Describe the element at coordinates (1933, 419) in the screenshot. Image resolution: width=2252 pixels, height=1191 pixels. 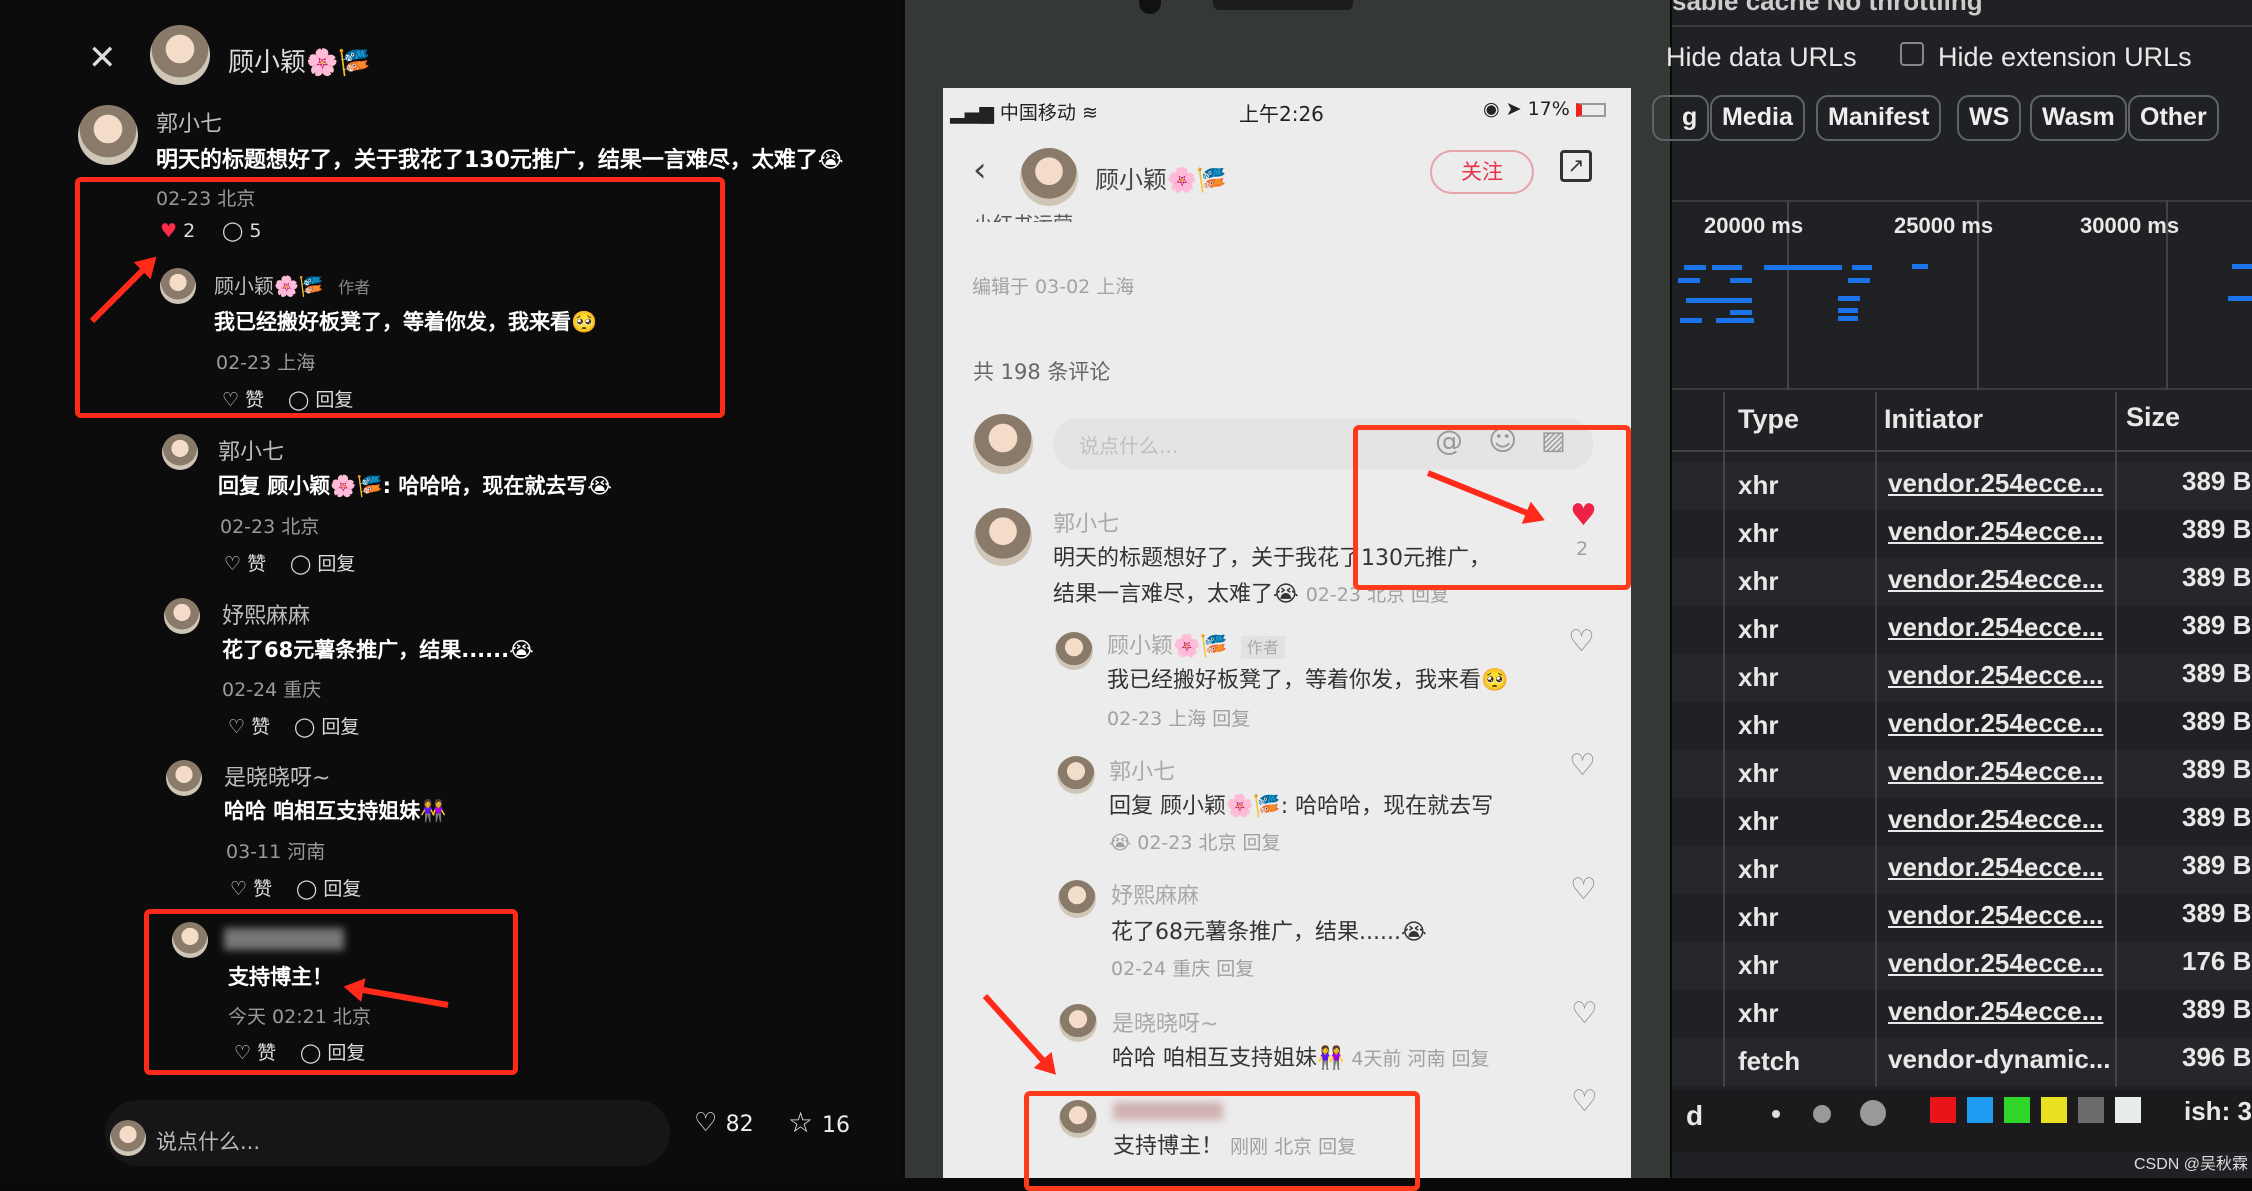
I see `column-header-initiator: Initiator` at that location.